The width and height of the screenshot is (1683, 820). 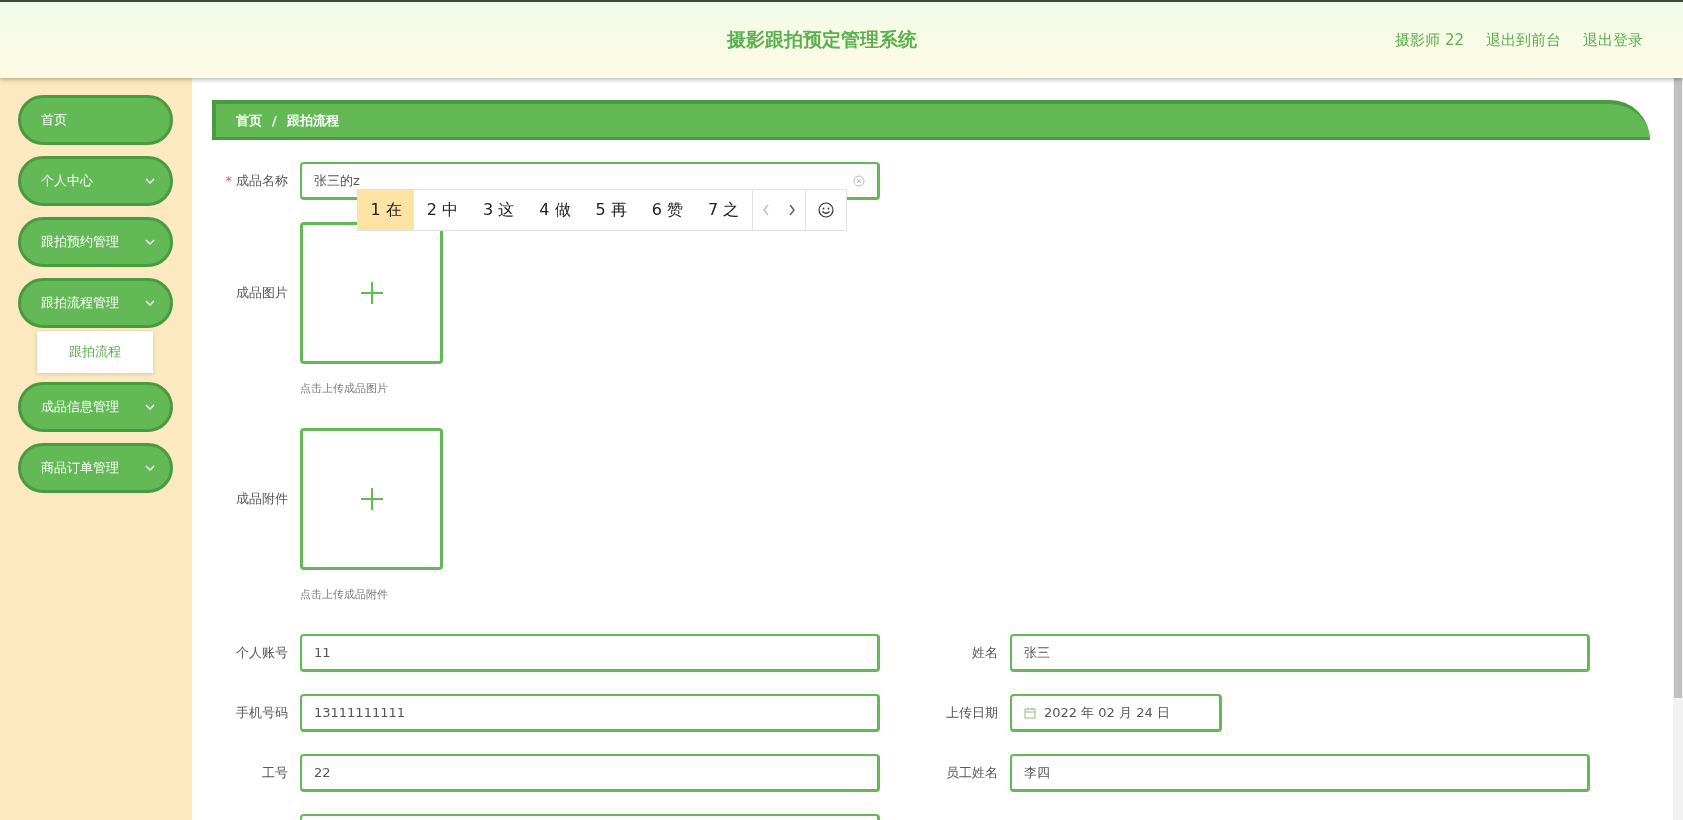 I want to click on field-label: 员工姓名, so click(x=972, y=772).